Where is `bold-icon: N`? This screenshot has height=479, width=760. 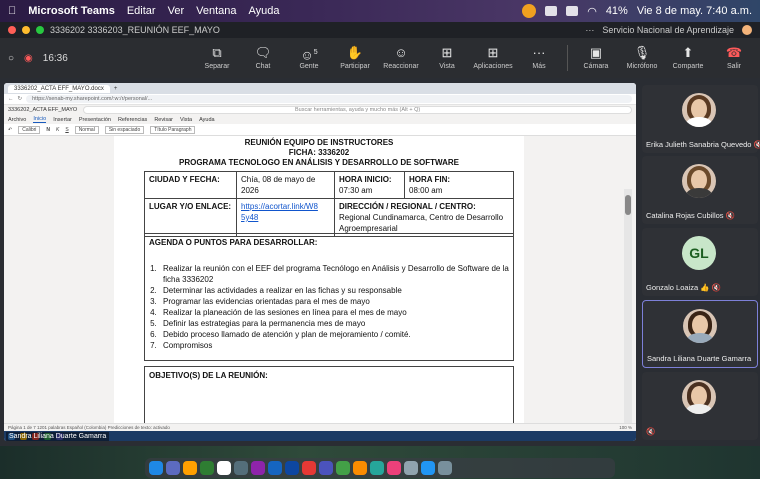
bold-icon: N is located at coordinates (48, 130).